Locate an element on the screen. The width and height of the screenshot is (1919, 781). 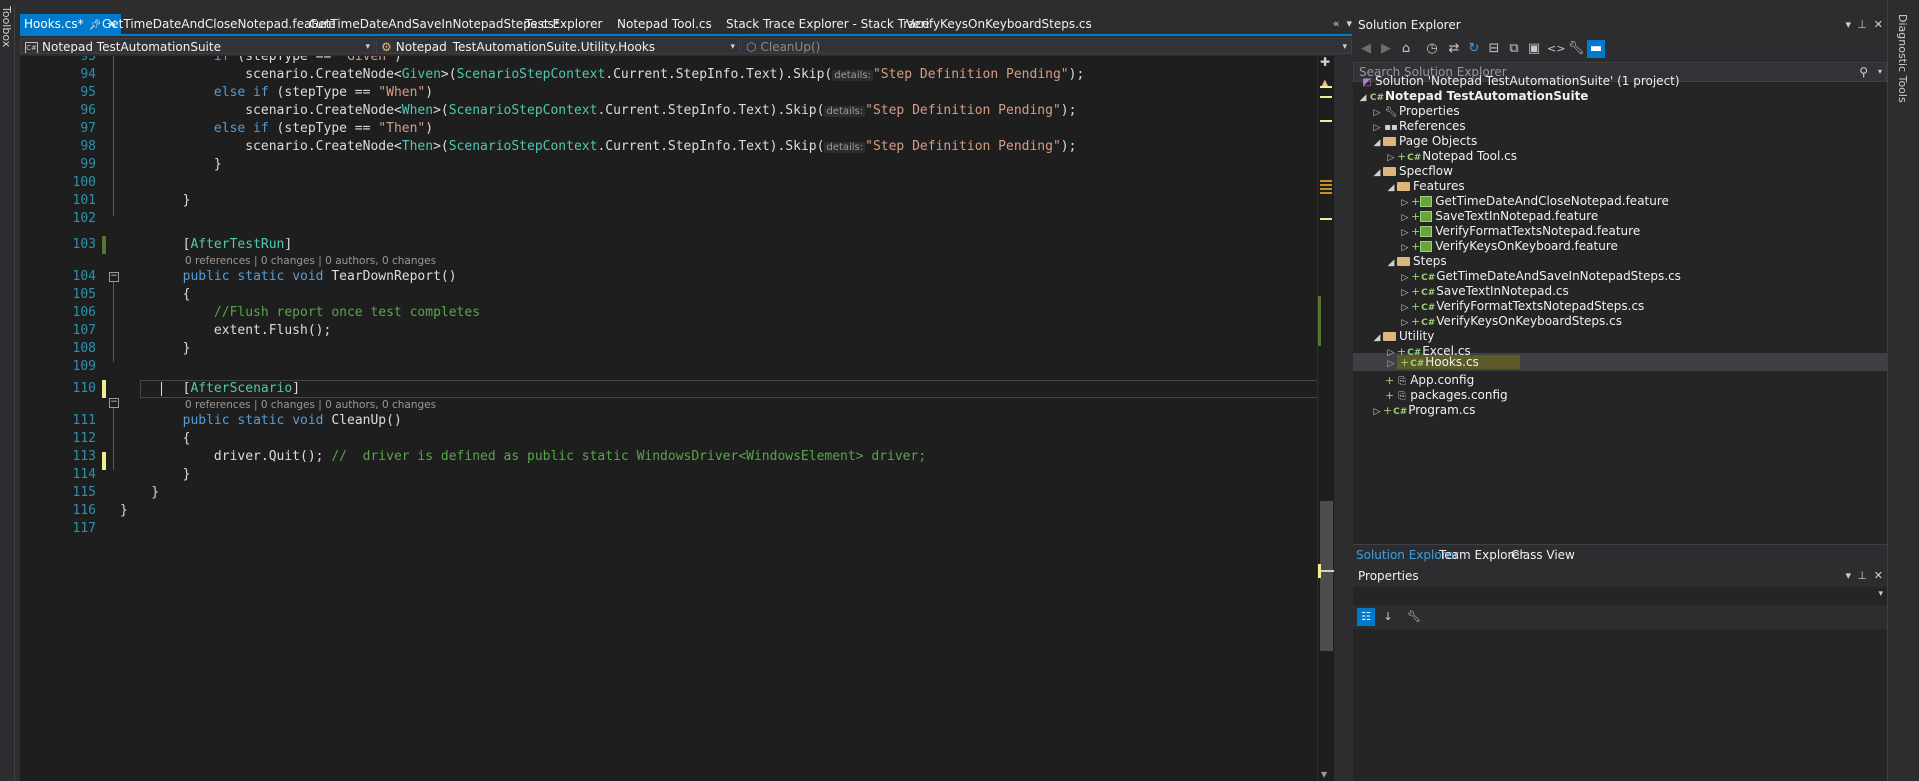
diagnostic-tools-label: Diagnostic Tools is located at coordinates (1902, 58).